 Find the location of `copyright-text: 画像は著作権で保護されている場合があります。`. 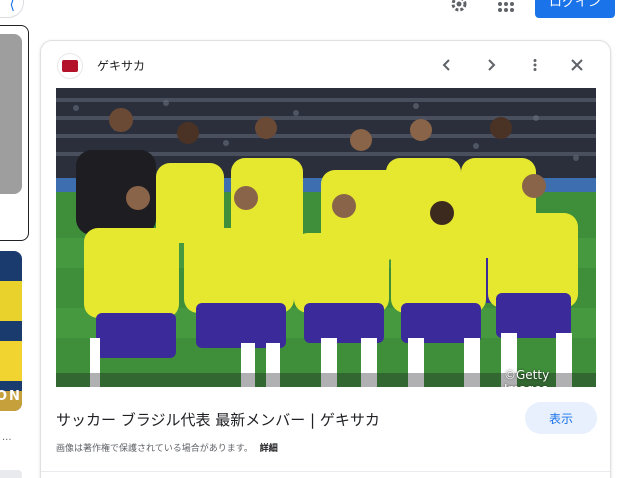

copyright-text: 画像は著作権で保護されている場合があります。 is located at coordinates (154, 449).